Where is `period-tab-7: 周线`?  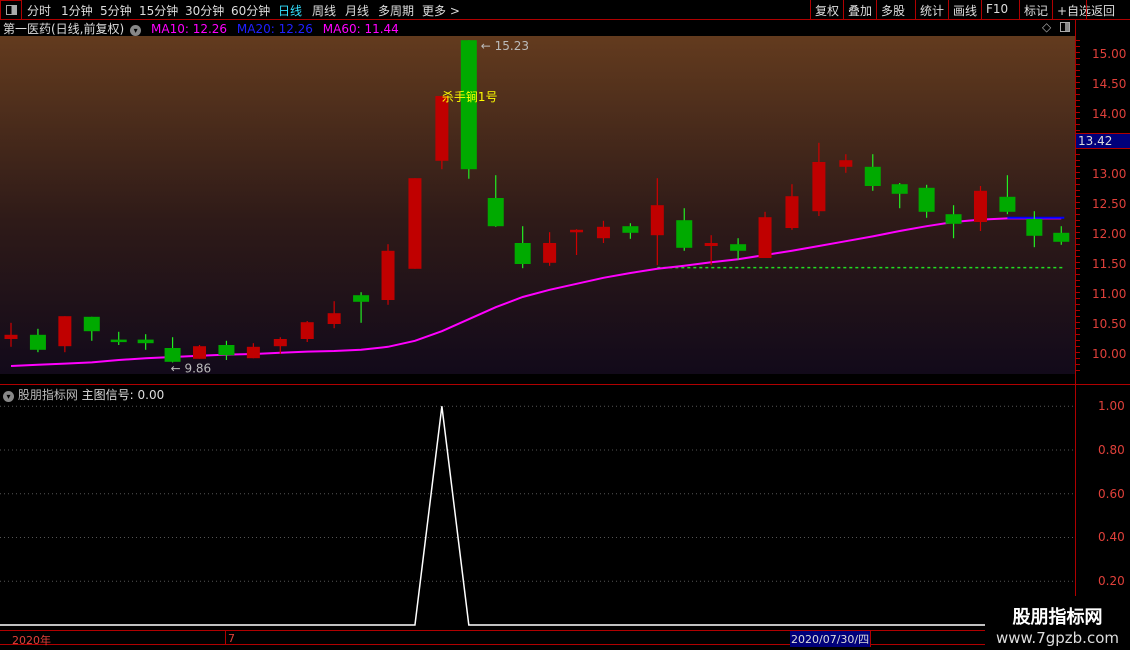
period-tab-7: 周线 is located at coordinates (324, 10).